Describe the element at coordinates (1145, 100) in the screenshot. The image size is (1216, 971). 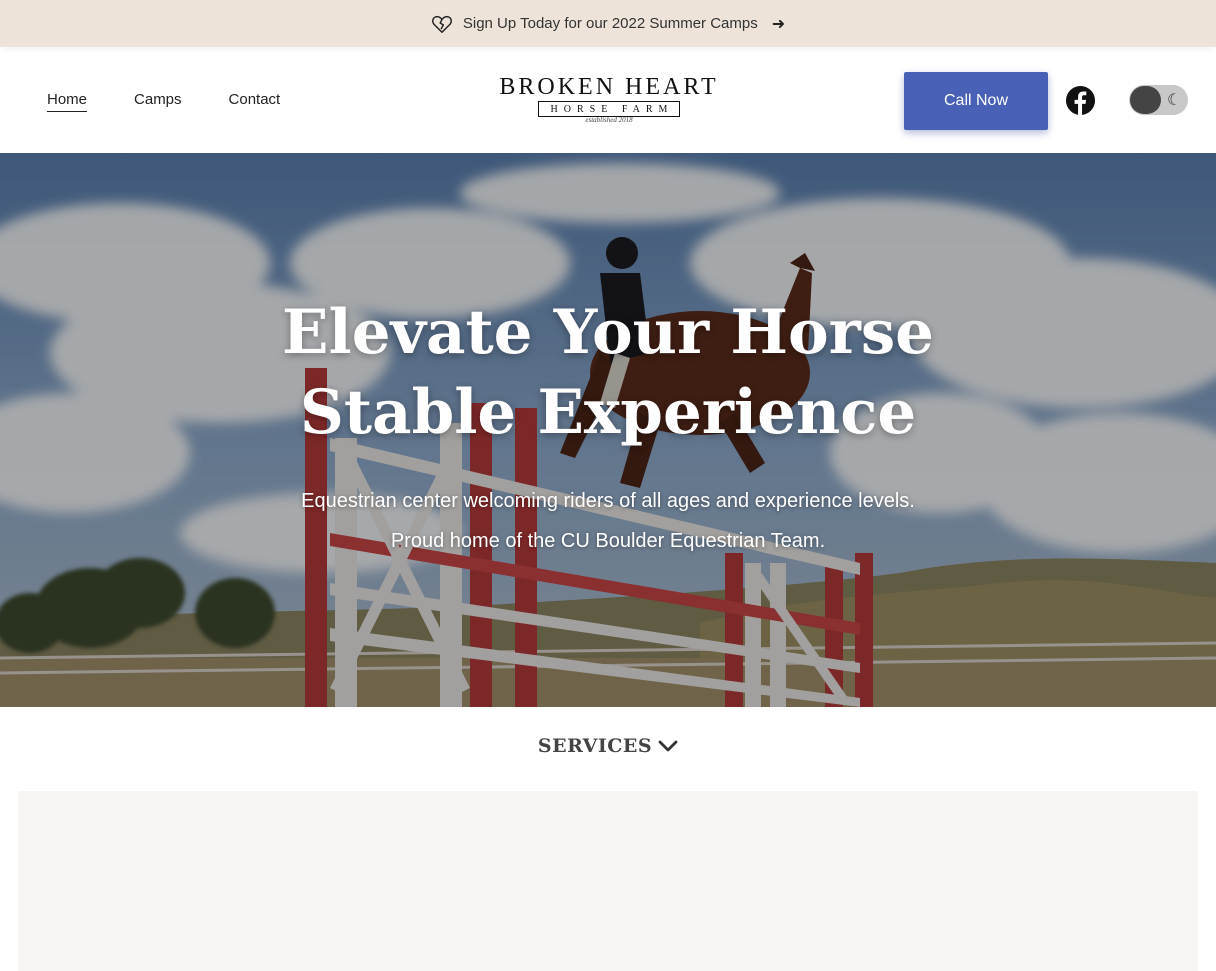
I see `toggle-knob` at that location.